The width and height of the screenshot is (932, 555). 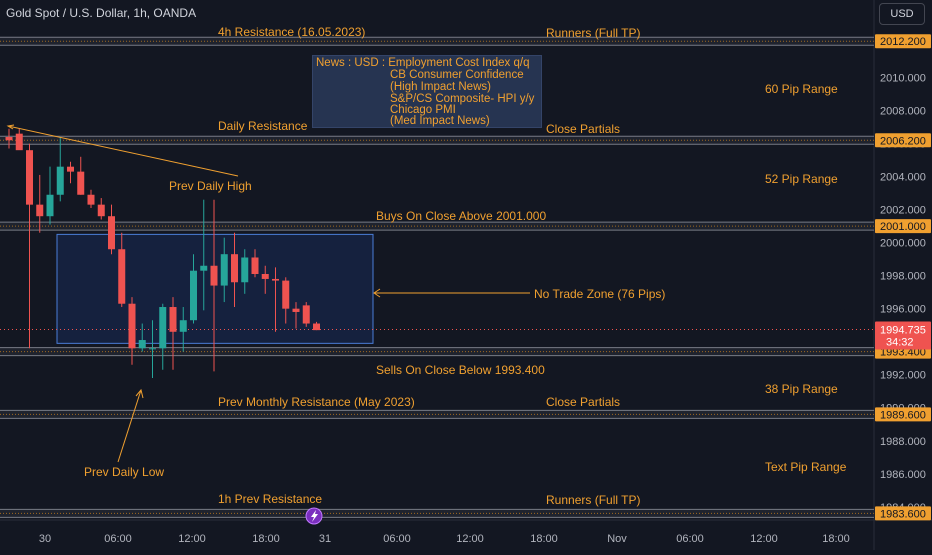 What do you see at coordinates (903, 244) in the screenshot?
I see `y-tick-label: 2000.000` at bounding box center [903, 244].